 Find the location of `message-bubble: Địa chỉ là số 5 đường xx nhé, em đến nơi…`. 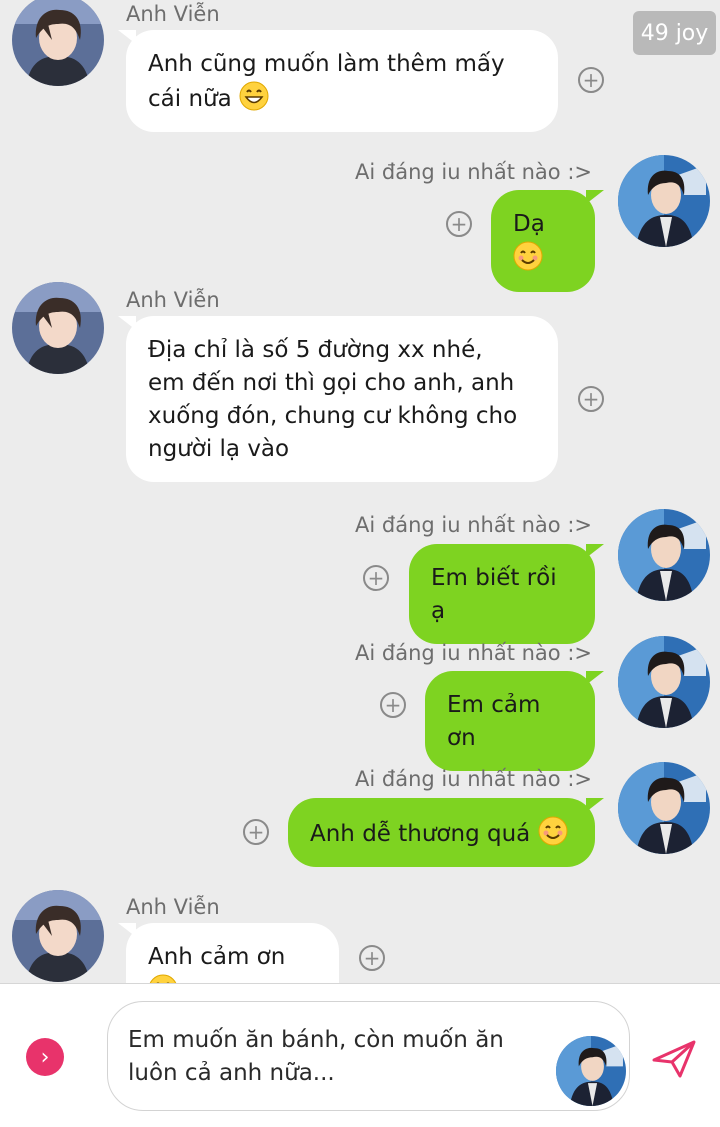

message-bubble: Địa chỉ là số 5 đường xx nhé, em đến nơi… is located at coordinates (342, 399).